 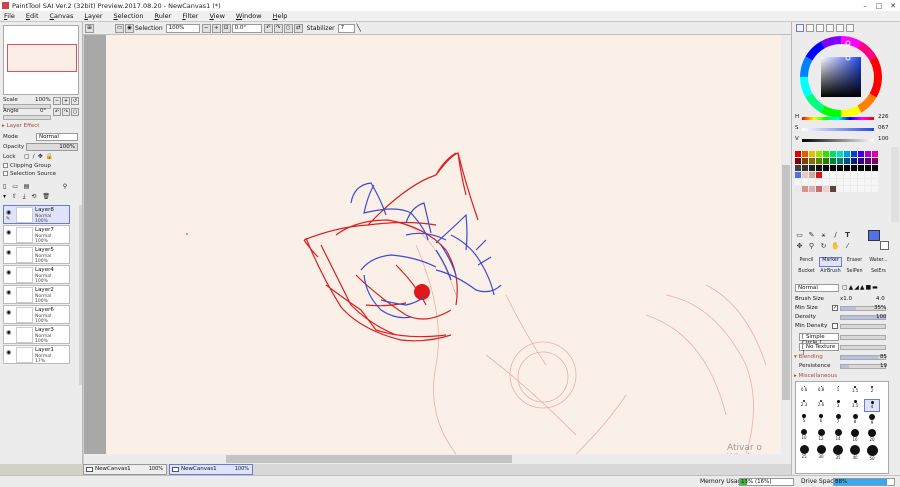 What do you see at coordinates (80, 295) in the screenshot?
I see `layer-list-scrollbar` at bounding box center [80, 295].